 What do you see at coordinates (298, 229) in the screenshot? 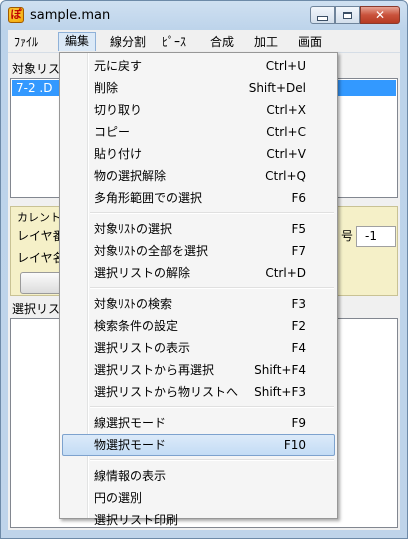
I see `menu-item-shortcut: F5` at bounding box center [298, 229].